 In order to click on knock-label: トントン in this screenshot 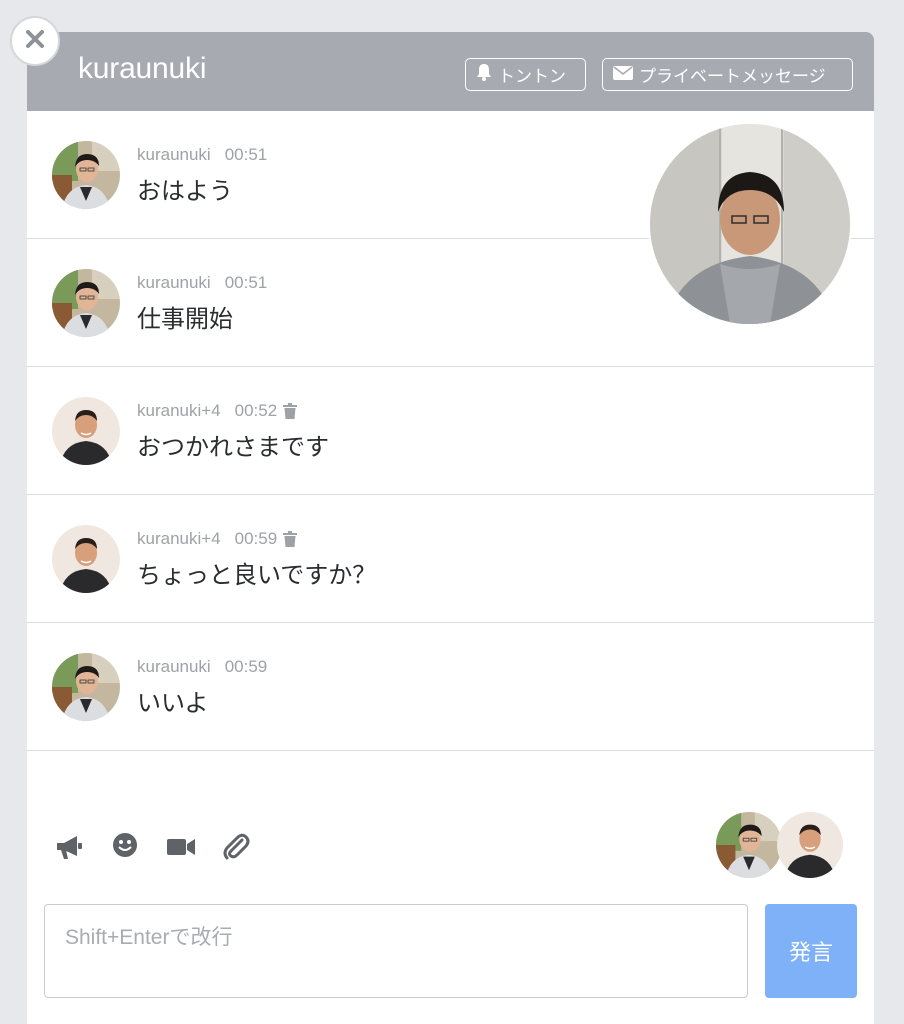, I will do `click(532, 77)`.